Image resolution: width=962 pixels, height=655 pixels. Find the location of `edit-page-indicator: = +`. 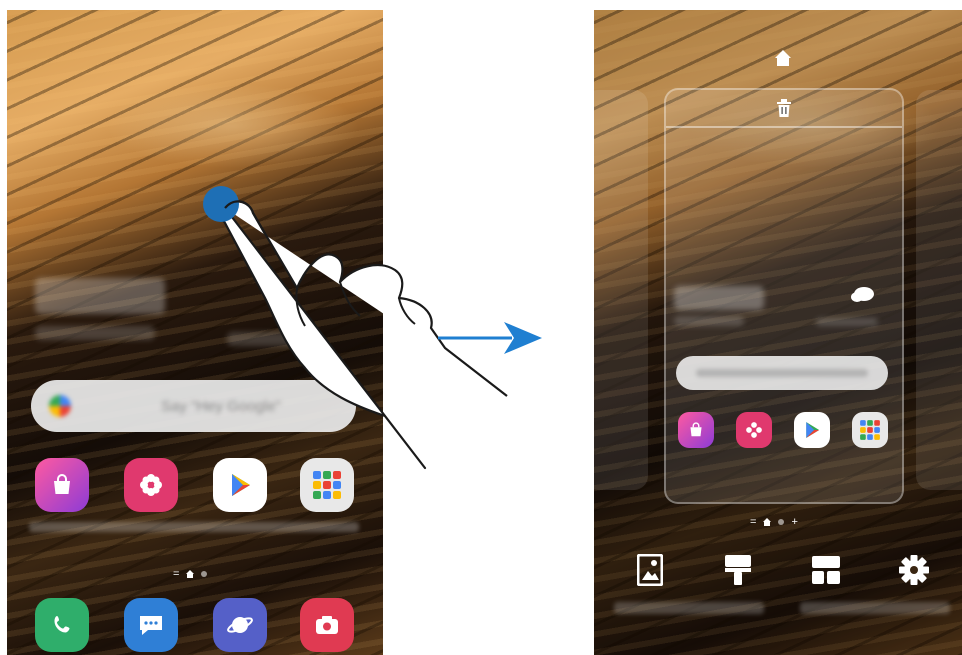

edit-page-indicator: = + is located at coordinates (774, 522).